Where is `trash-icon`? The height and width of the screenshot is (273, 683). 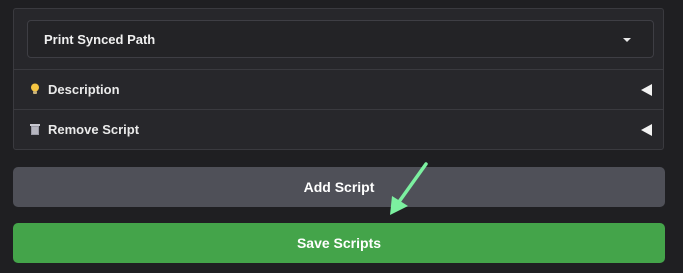
trash-icon is located at coordinates (35, 129).